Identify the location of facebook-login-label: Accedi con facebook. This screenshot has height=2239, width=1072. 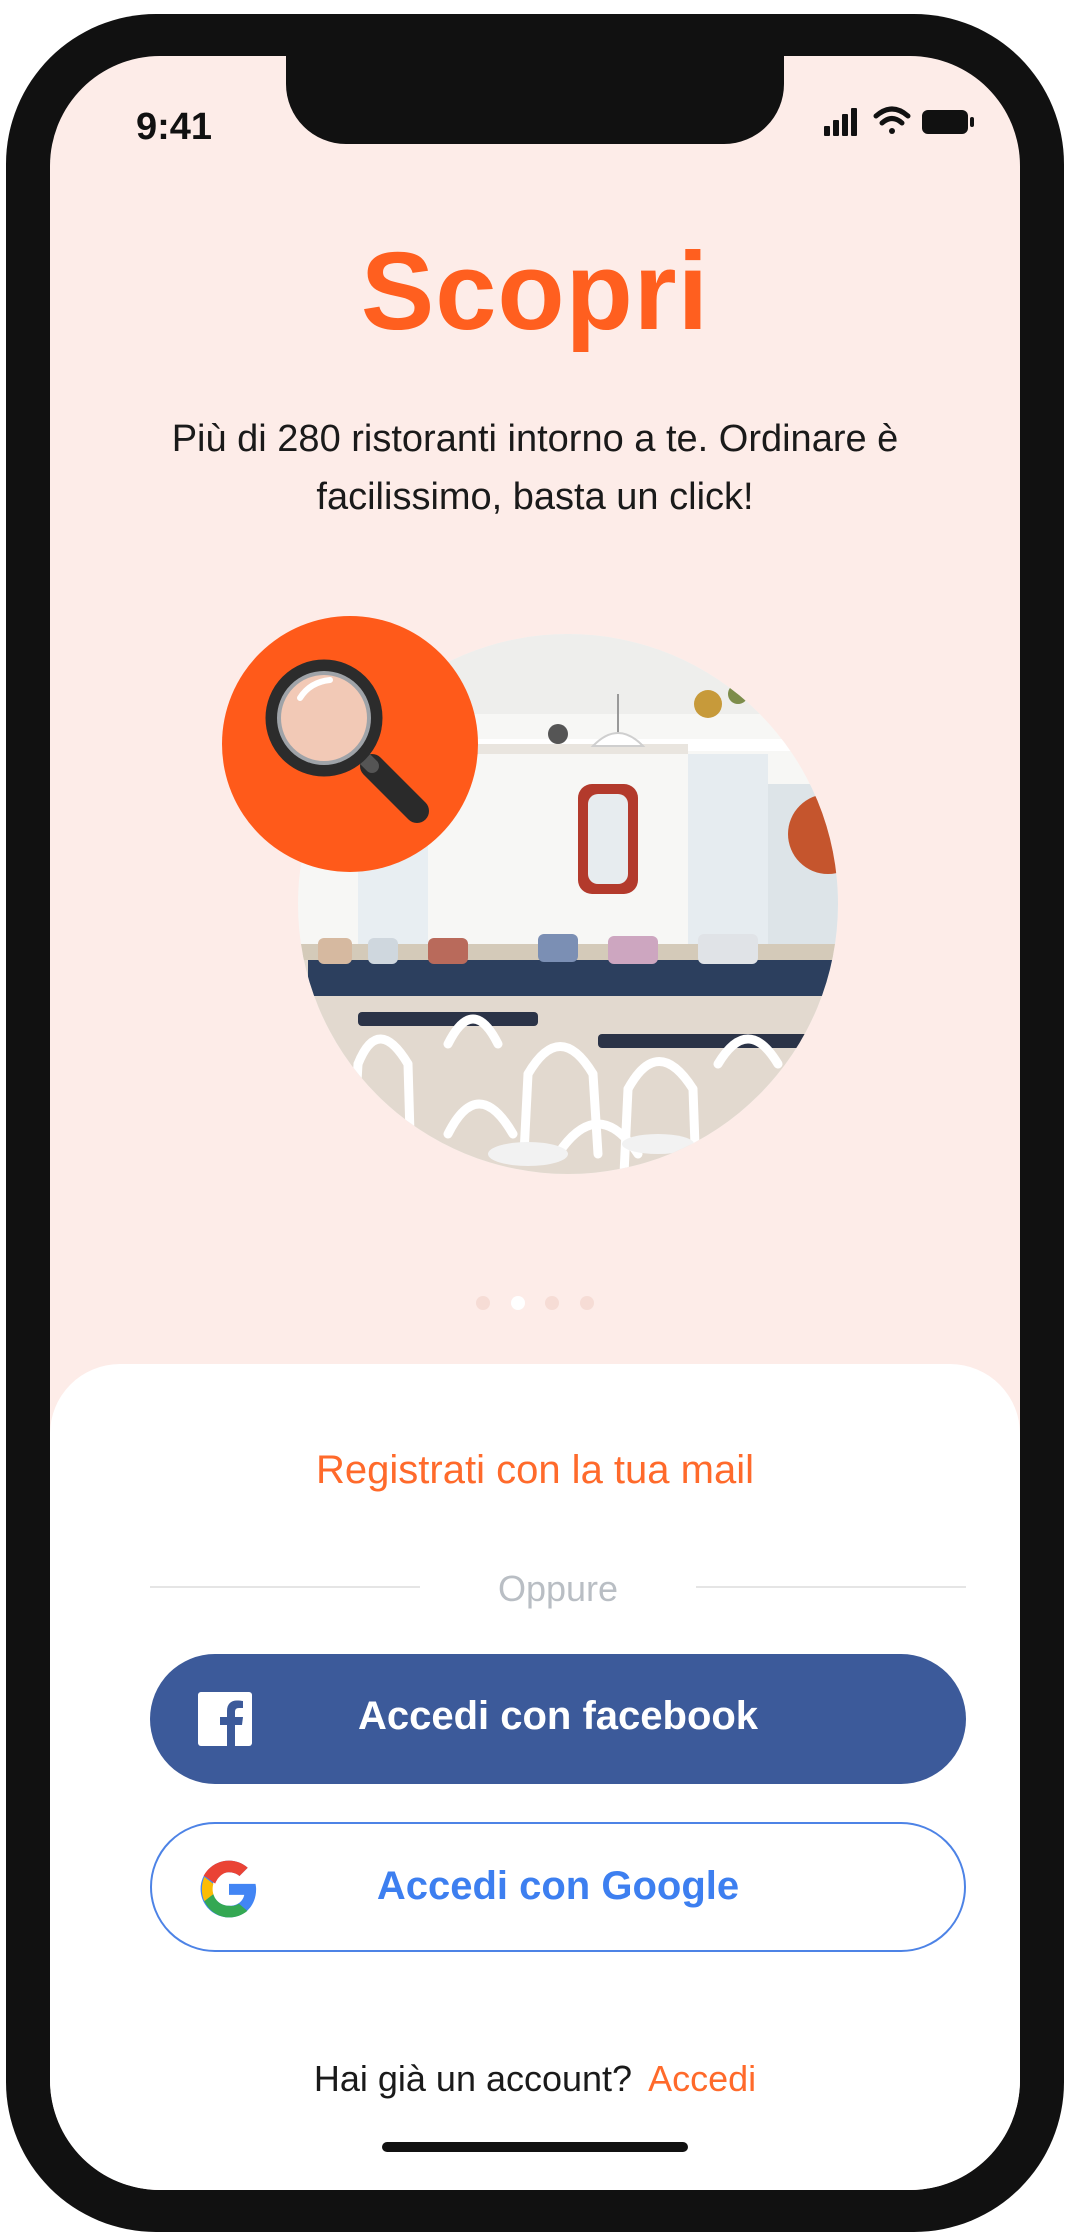
(558, 1716).